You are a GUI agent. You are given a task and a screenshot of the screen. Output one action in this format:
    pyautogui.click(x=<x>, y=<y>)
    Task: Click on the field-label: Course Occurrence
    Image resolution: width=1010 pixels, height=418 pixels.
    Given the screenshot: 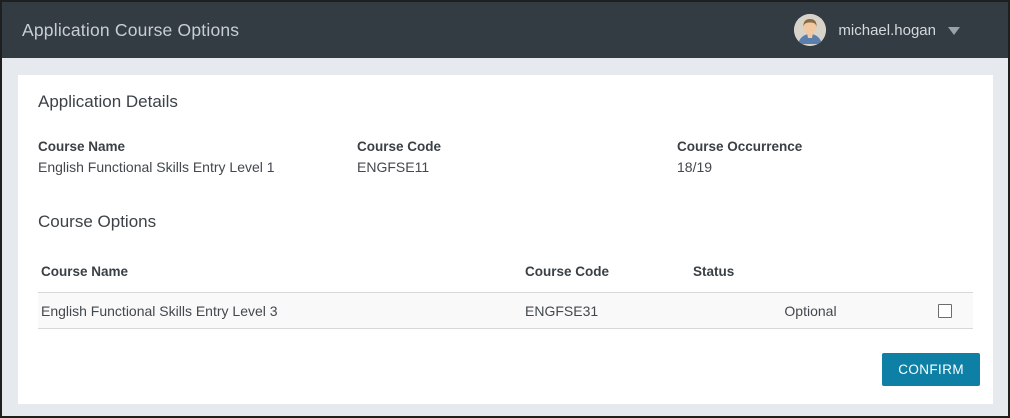 What is the action you would take?
    pyautogui.click(x=740, y=146)
    